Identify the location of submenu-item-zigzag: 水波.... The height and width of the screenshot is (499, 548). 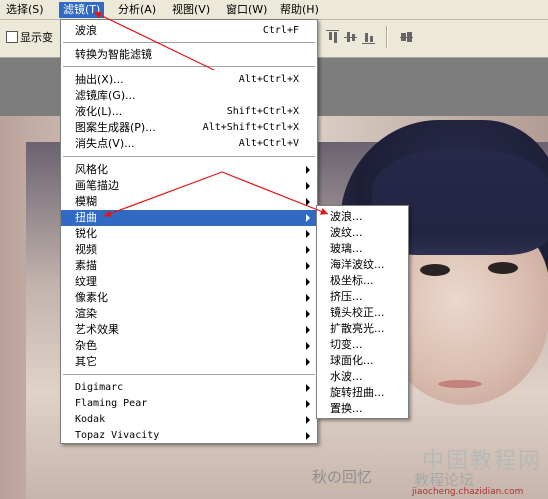
(362, 377).